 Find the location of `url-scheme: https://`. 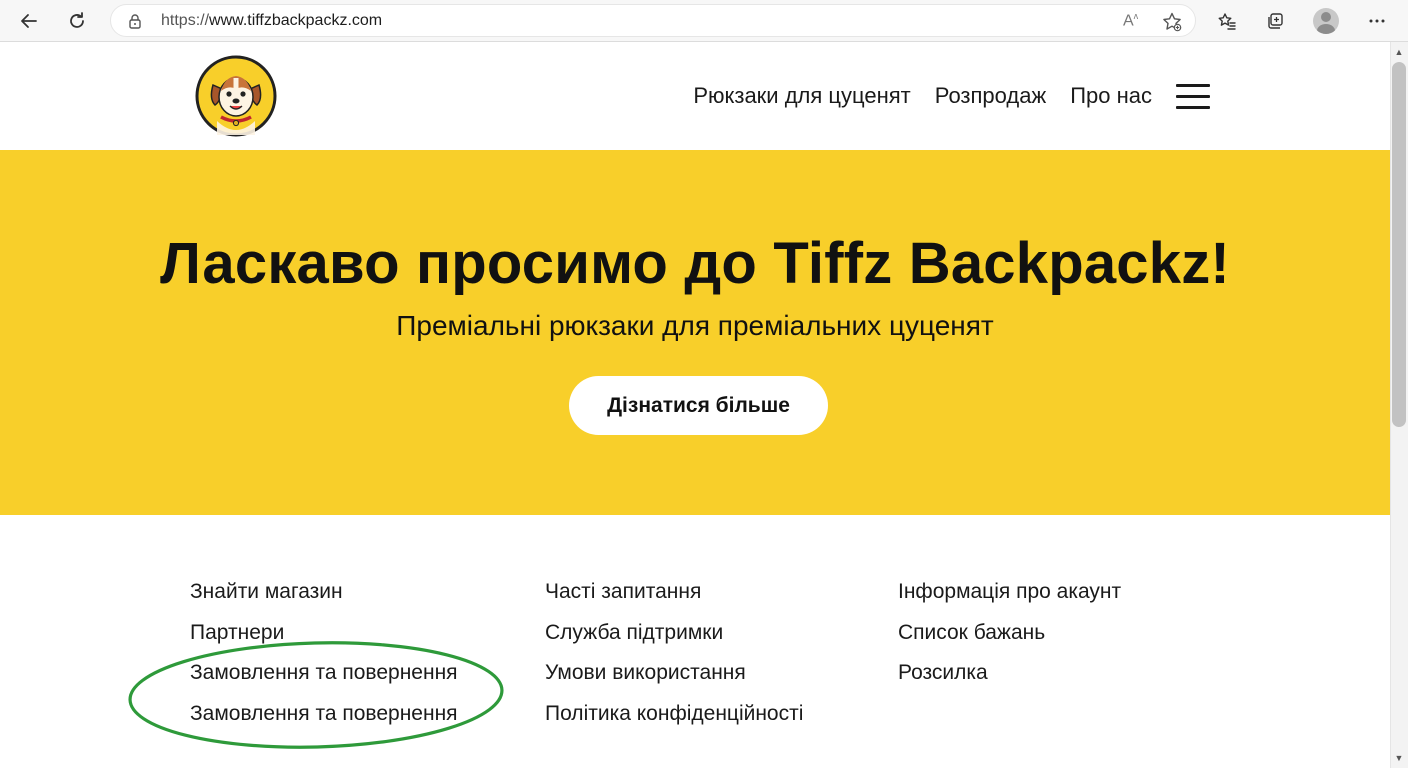

url-scheme: https:// is located at coordinates (185, 20).